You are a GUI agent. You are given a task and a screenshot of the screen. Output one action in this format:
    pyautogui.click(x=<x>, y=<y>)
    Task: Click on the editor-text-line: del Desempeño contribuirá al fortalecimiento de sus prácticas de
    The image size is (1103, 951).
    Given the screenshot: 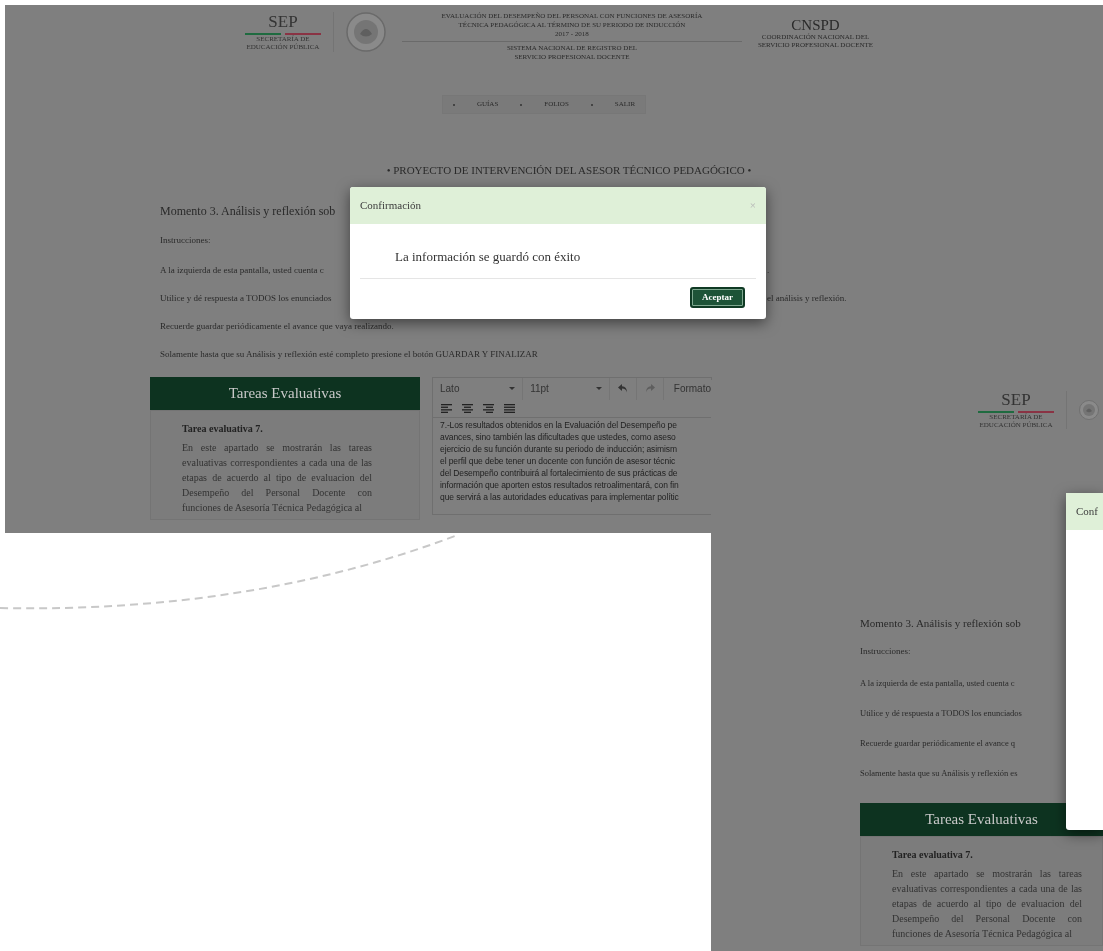 What is the action you would take?
    pyautogui.click(x=559, y=472)
    